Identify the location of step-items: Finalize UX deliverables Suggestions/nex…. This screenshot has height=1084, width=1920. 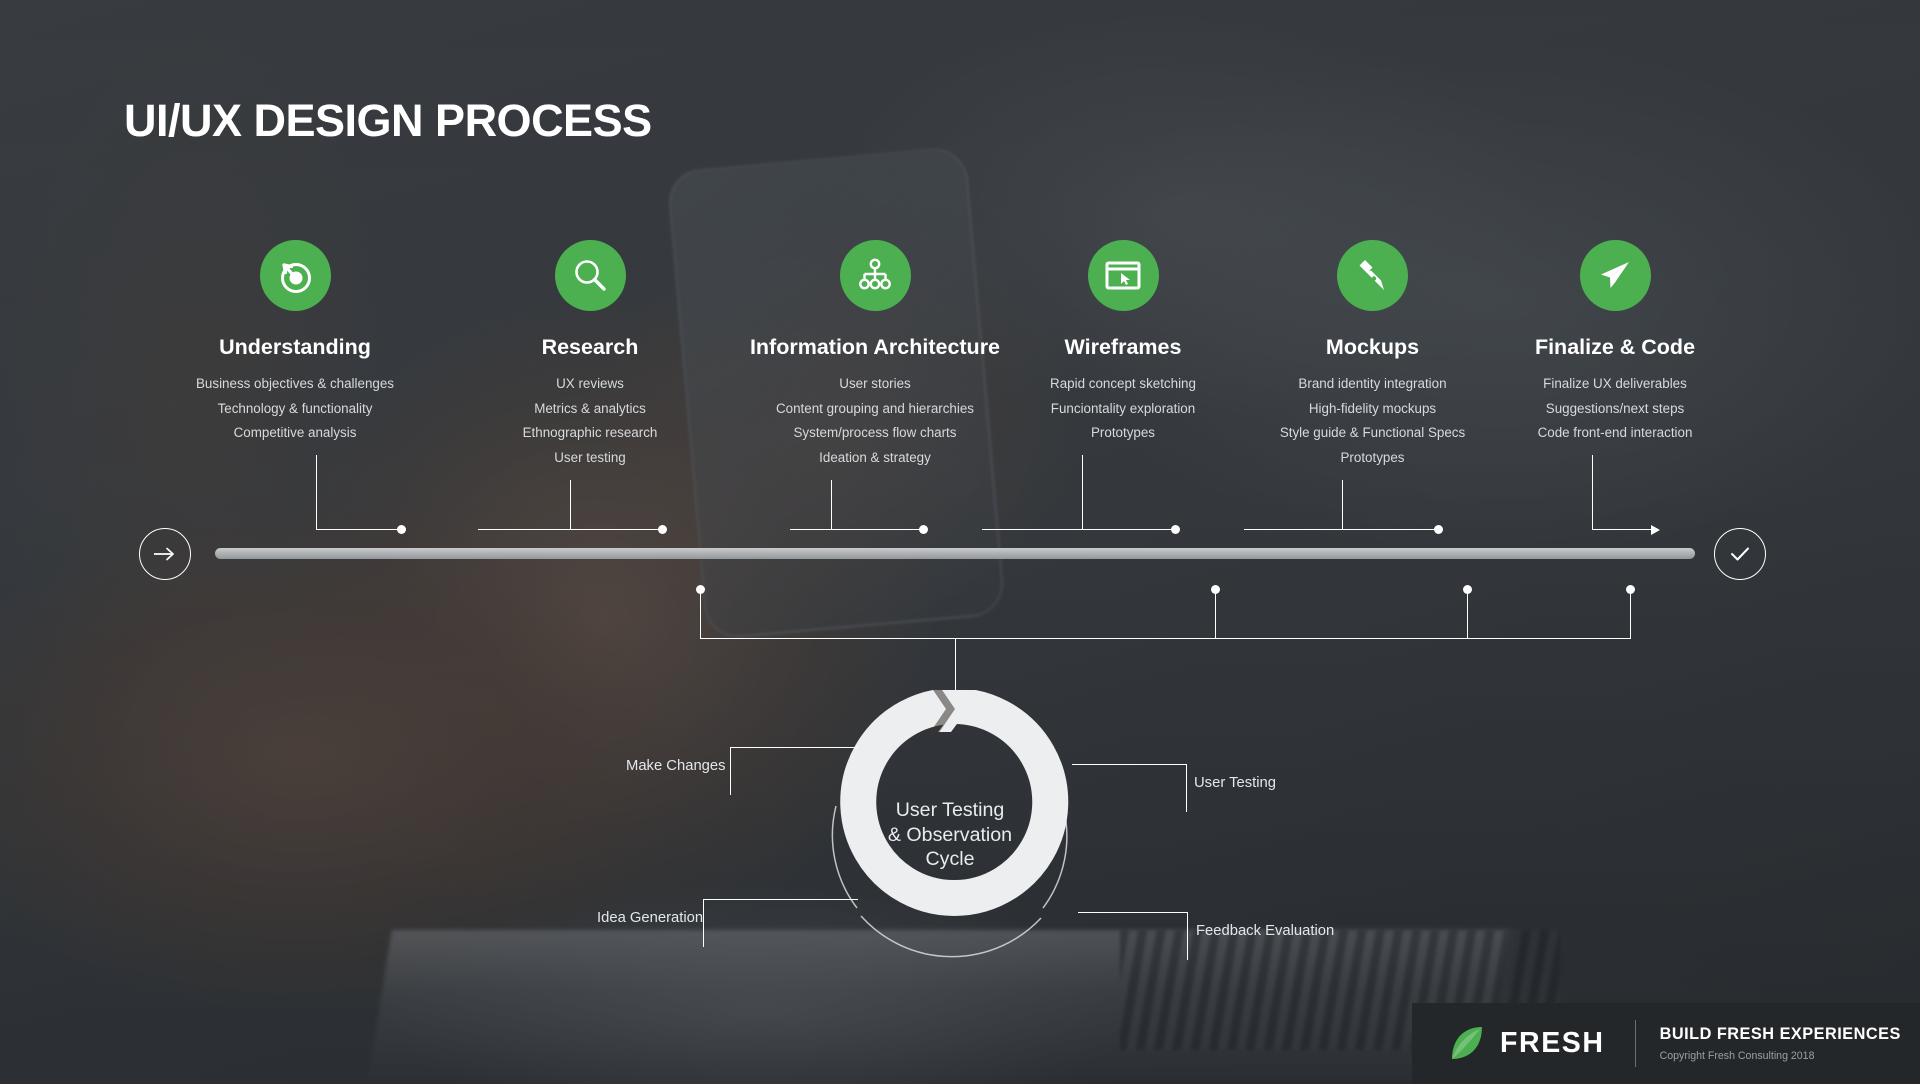
(1615, 409).